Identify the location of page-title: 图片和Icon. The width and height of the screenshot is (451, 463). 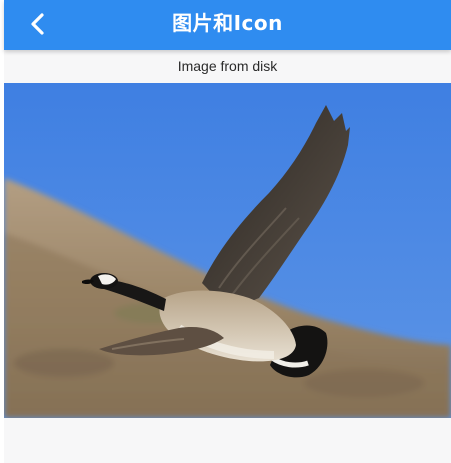
(227, 22).